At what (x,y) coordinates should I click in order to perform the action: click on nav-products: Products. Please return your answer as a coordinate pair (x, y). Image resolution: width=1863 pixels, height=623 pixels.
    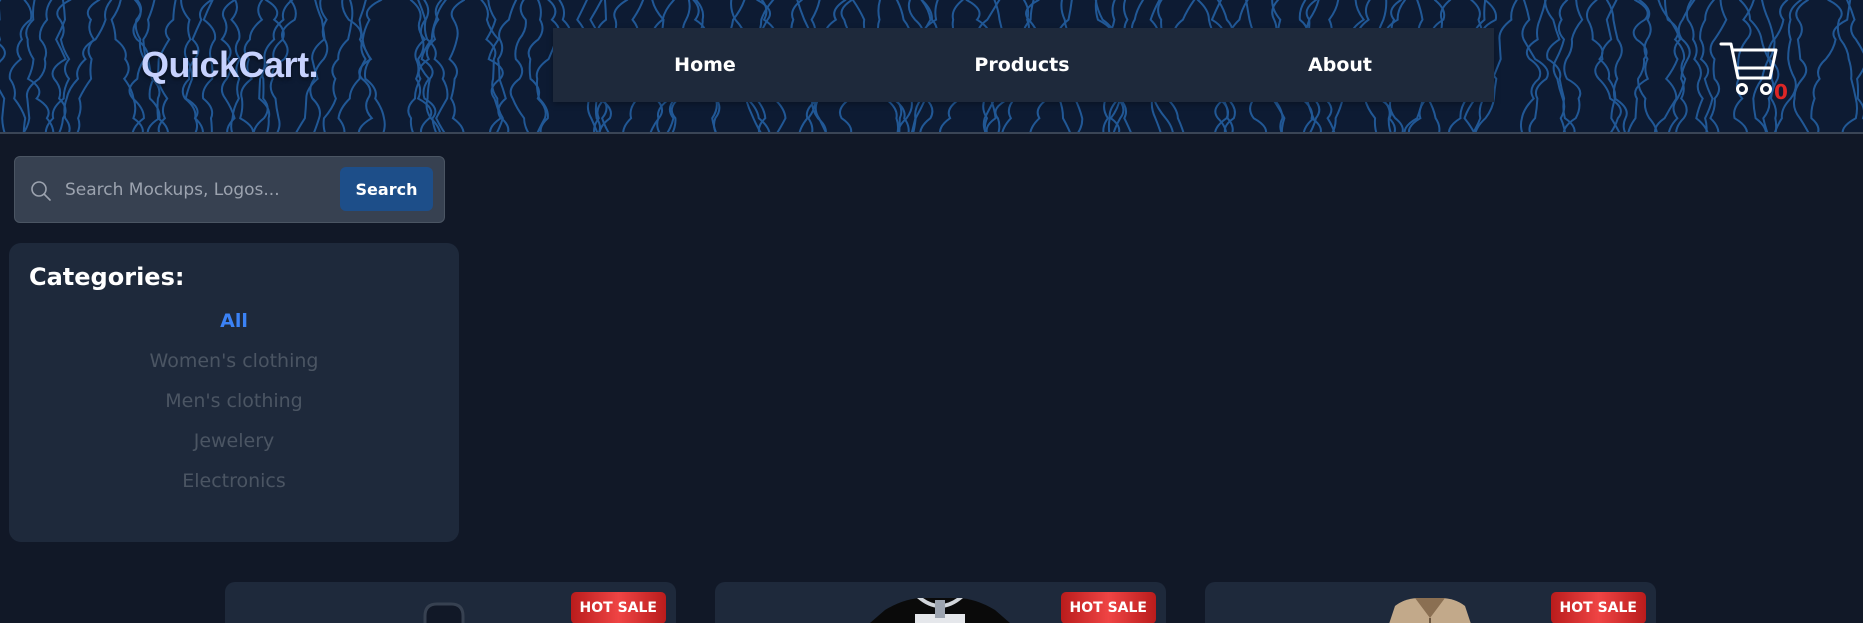
    Looking at the image, I should click on (1021, 65).